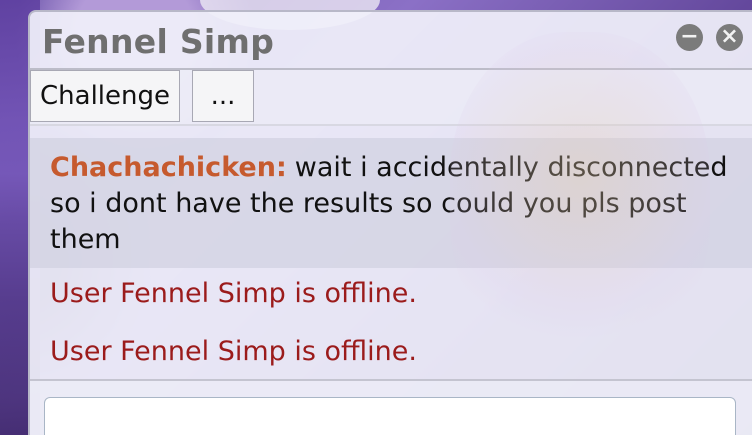  What do you see at coordinates (390, 416) in the screenshot?
I see `chat-input` at bounding box center [390, 416].